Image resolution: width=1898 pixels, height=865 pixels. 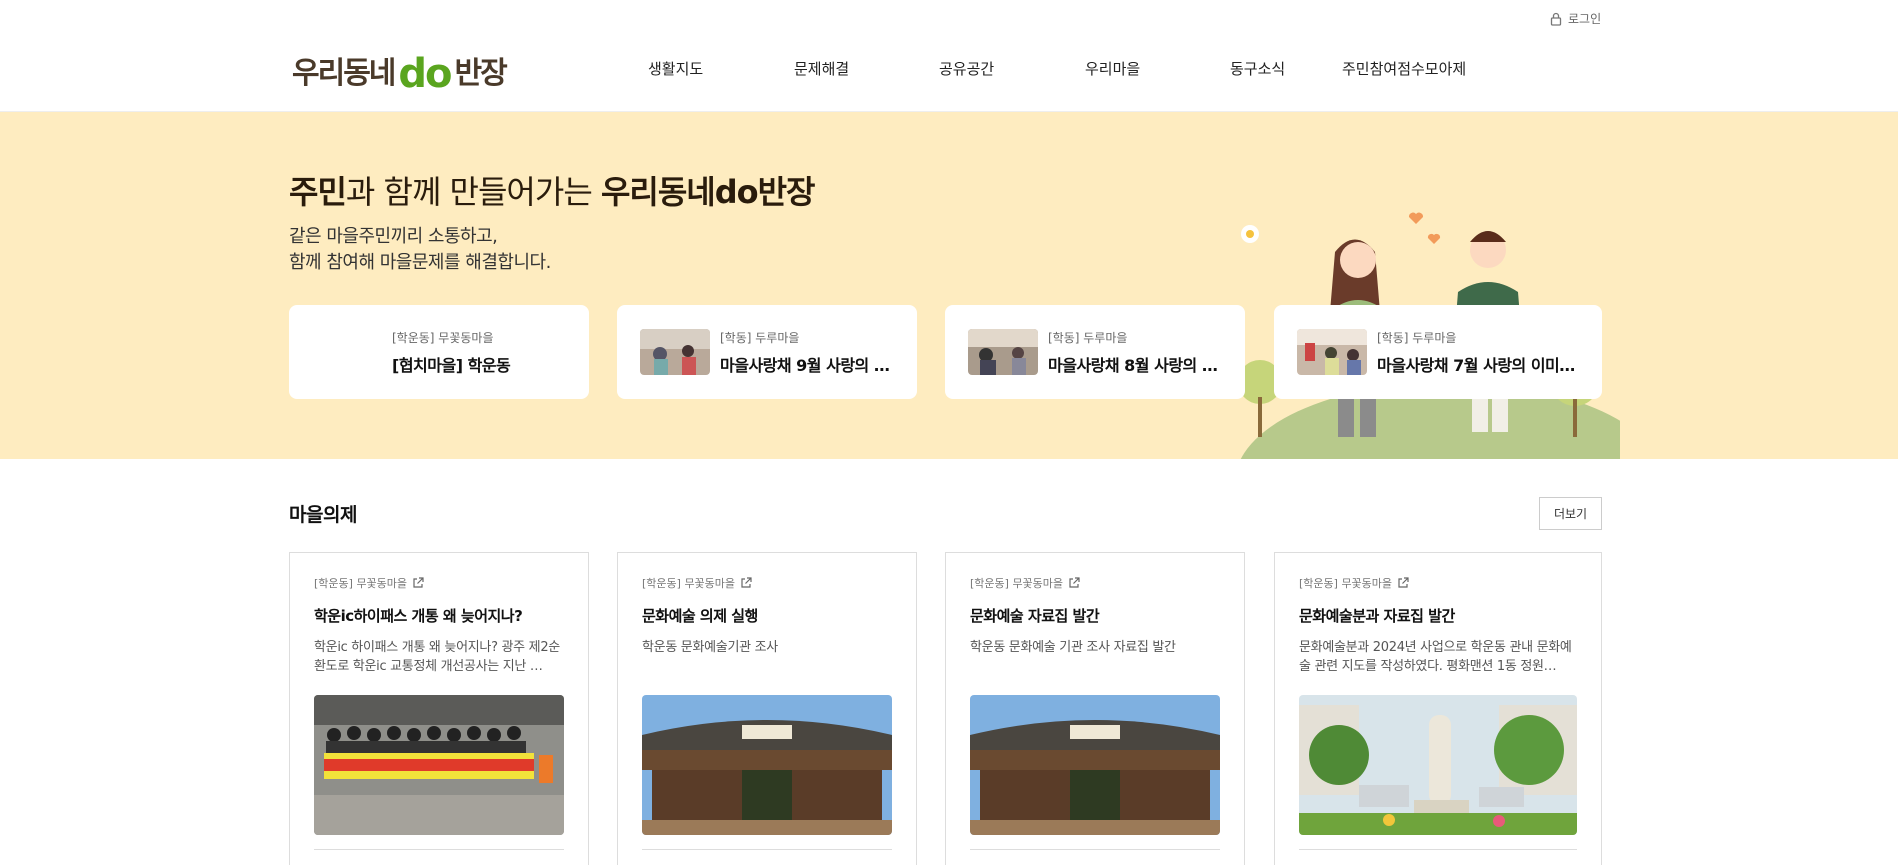 I want to click on login-label: 로그인, so click(x=1585, y=19).